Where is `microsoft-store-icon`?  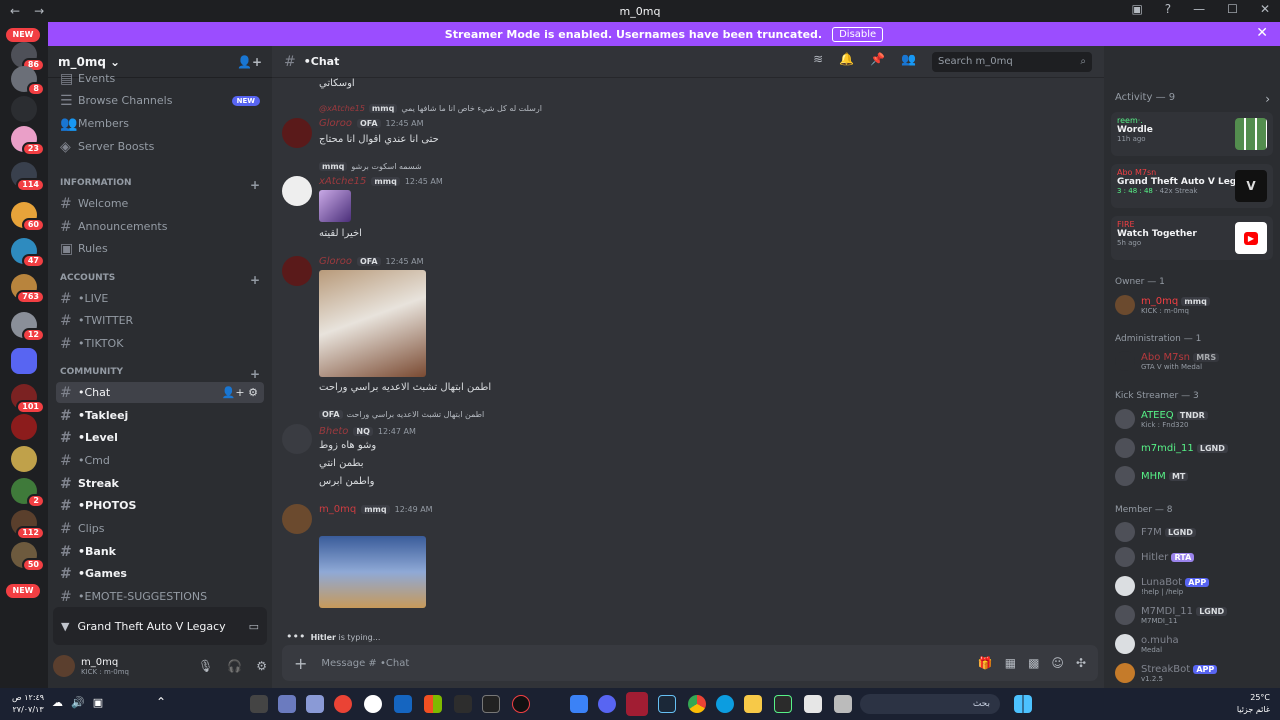 microsoft-store-icon is located at coordinates (433, 704).